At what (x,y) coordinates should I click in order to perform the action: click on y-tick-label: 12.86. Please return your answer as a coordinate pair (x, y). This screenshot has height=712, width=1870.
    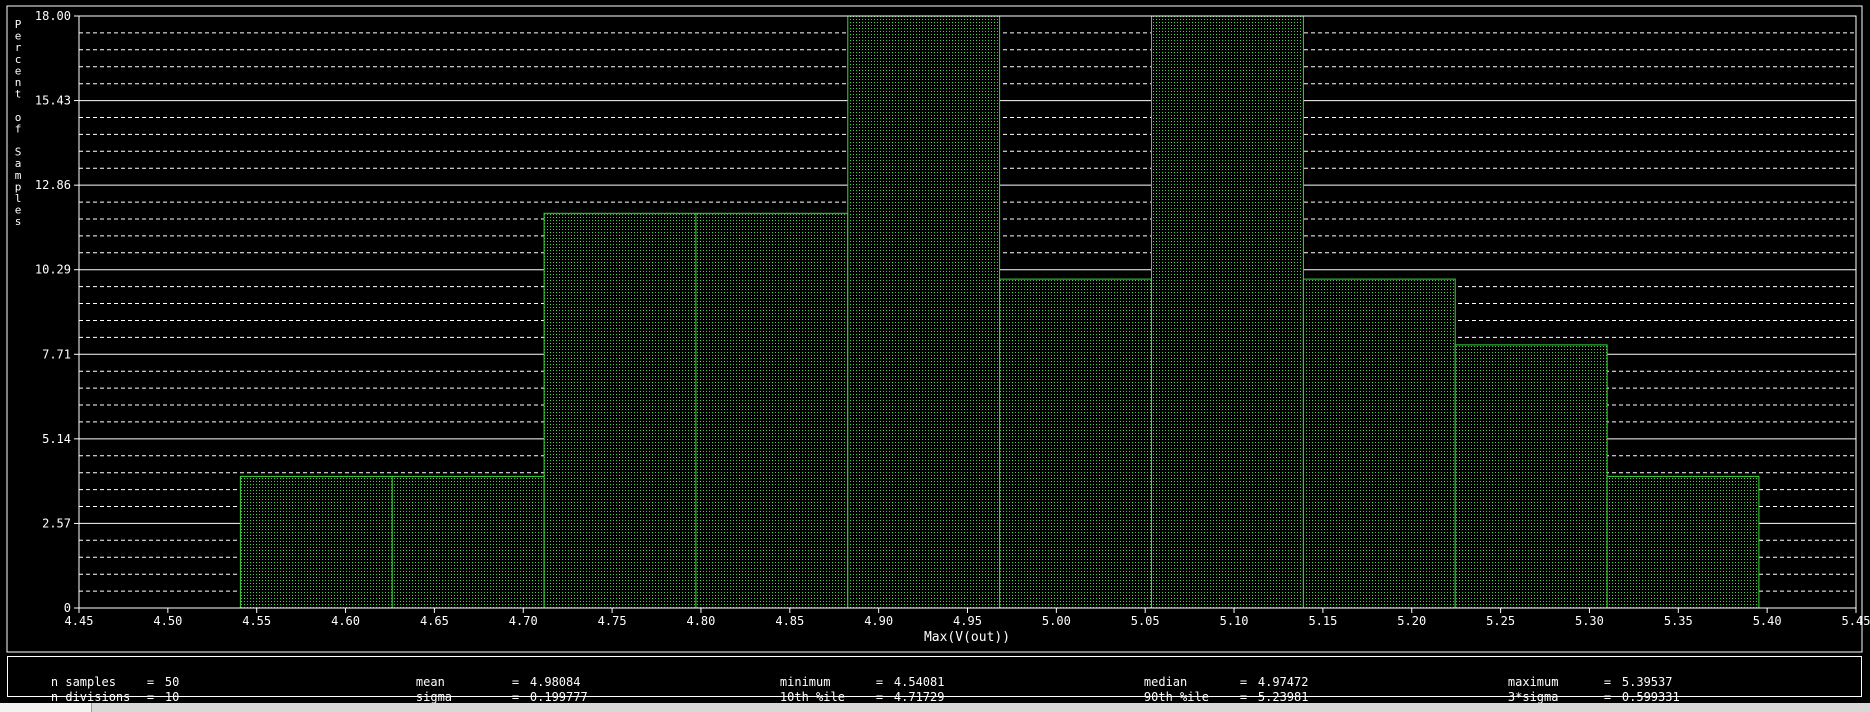
    Looking at the image, I should click on (53, 185).